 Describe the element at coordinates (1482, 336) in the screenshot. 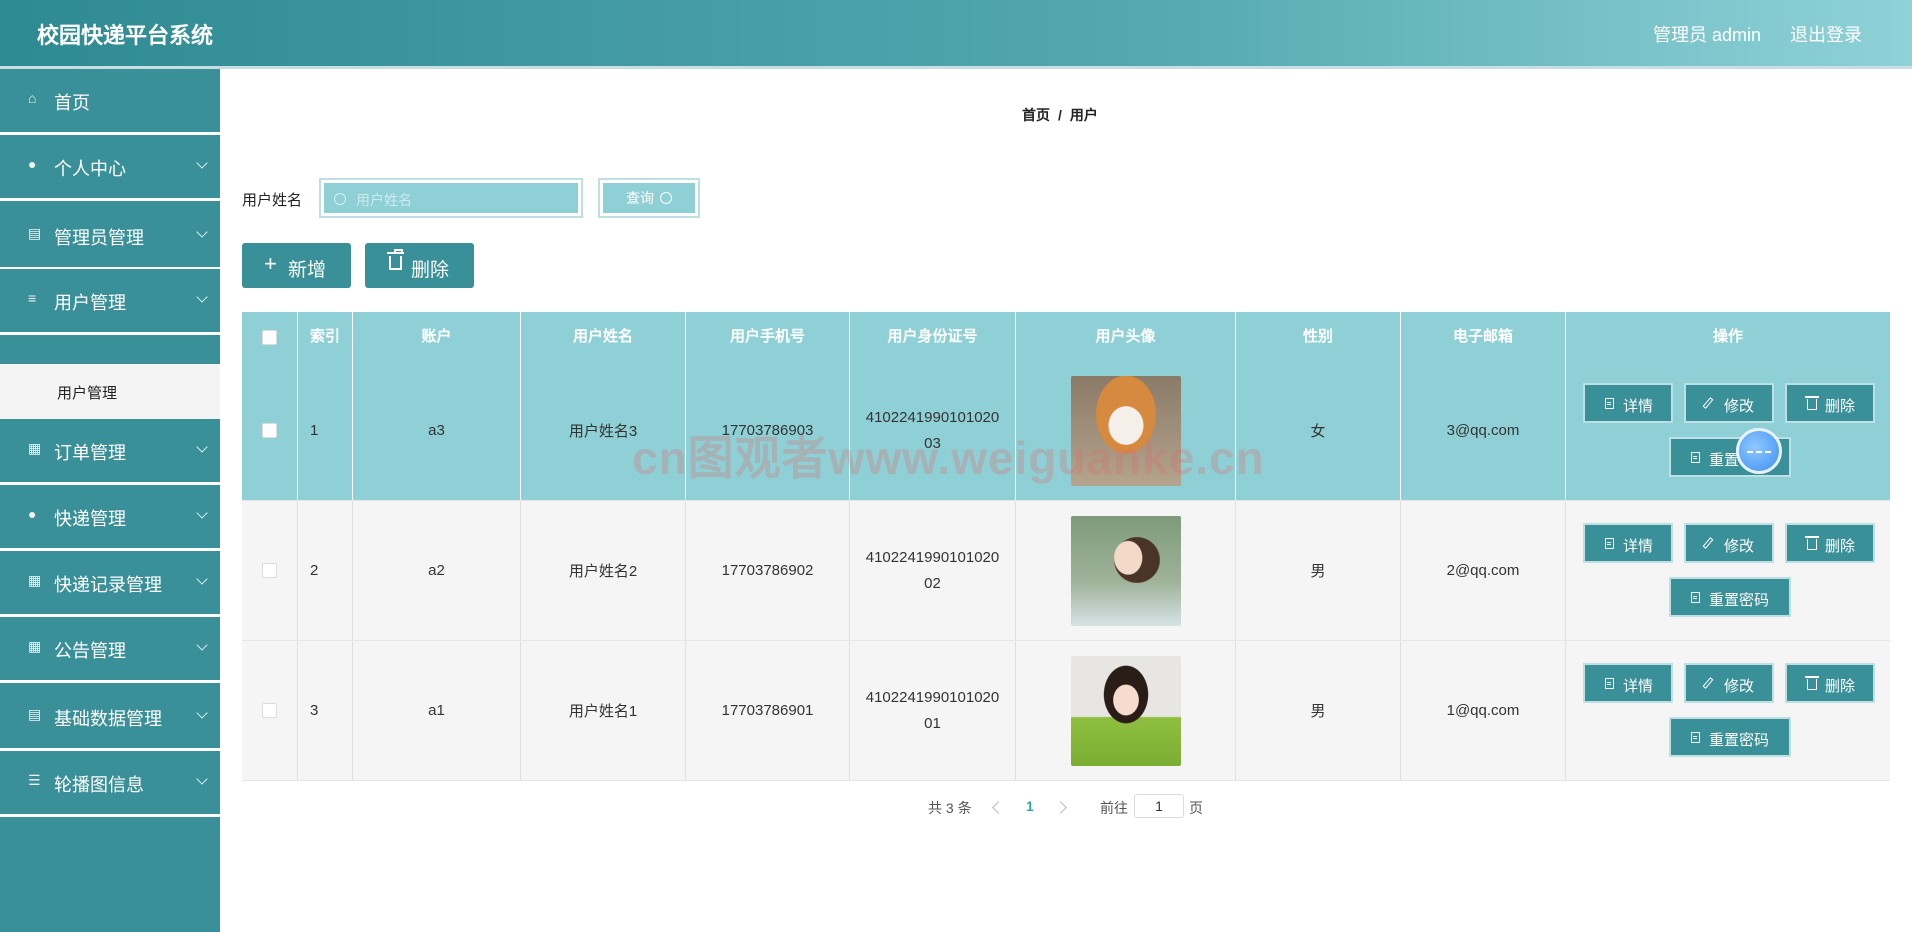

I see `column-header: 电子邮箱` at that location.